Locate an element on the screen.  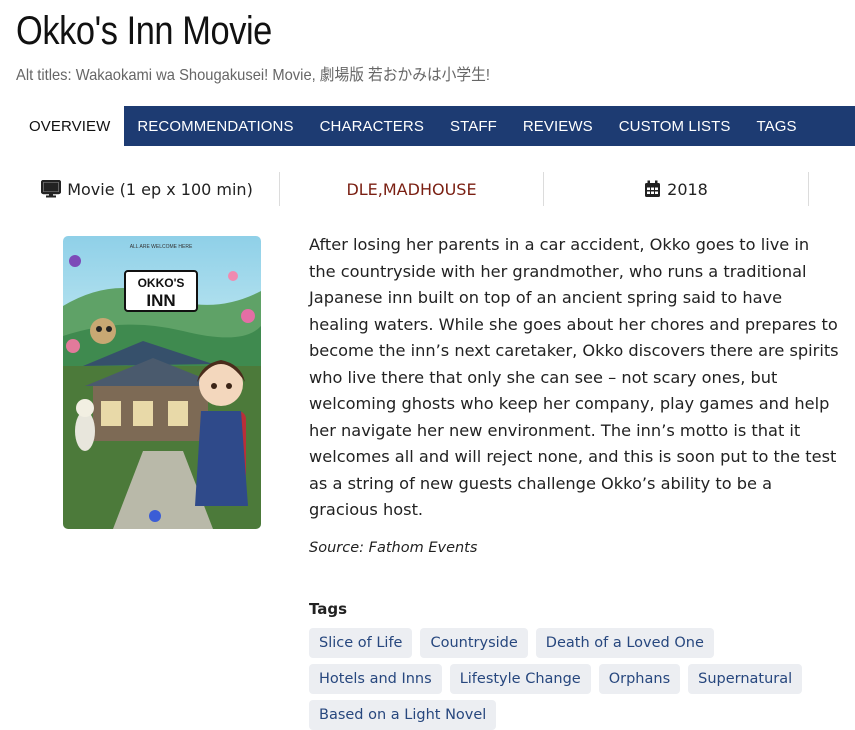
poster-logo-line2: INN is located at coordinates (160, 300).